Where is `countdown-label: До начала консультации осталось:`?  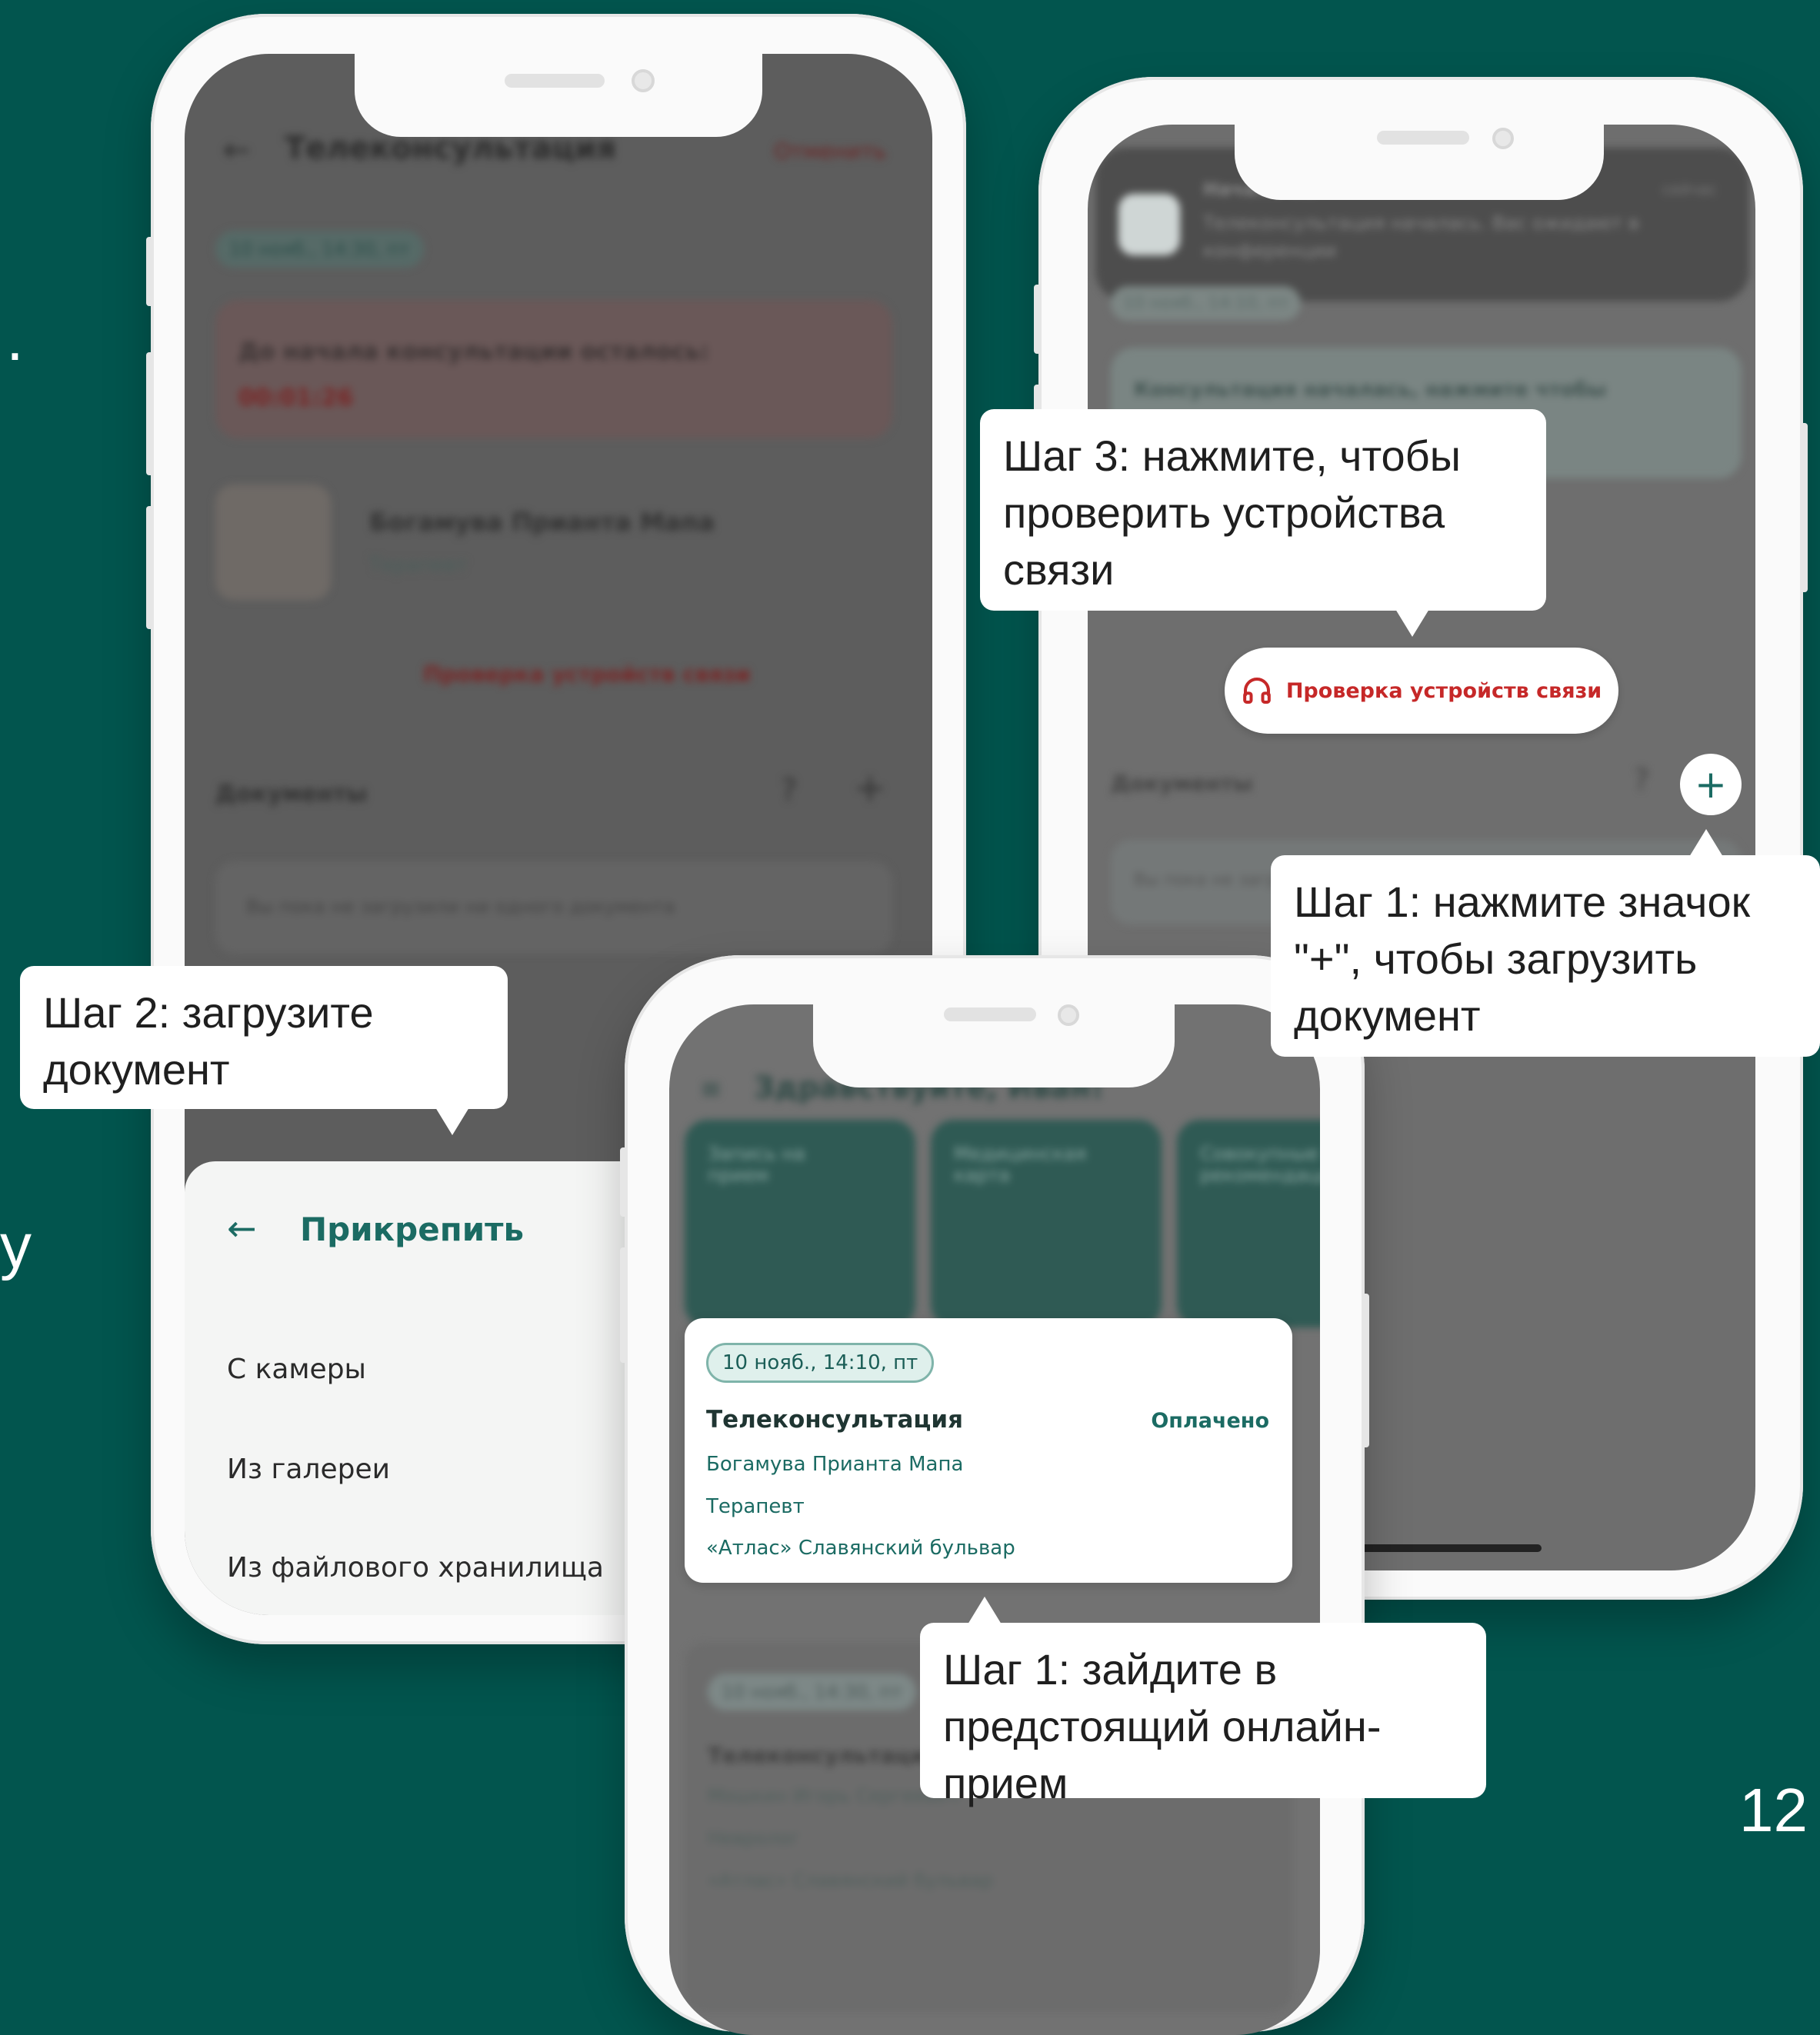 countdown-label: До начала консультации осталось: is located at coordinates (474, 351).